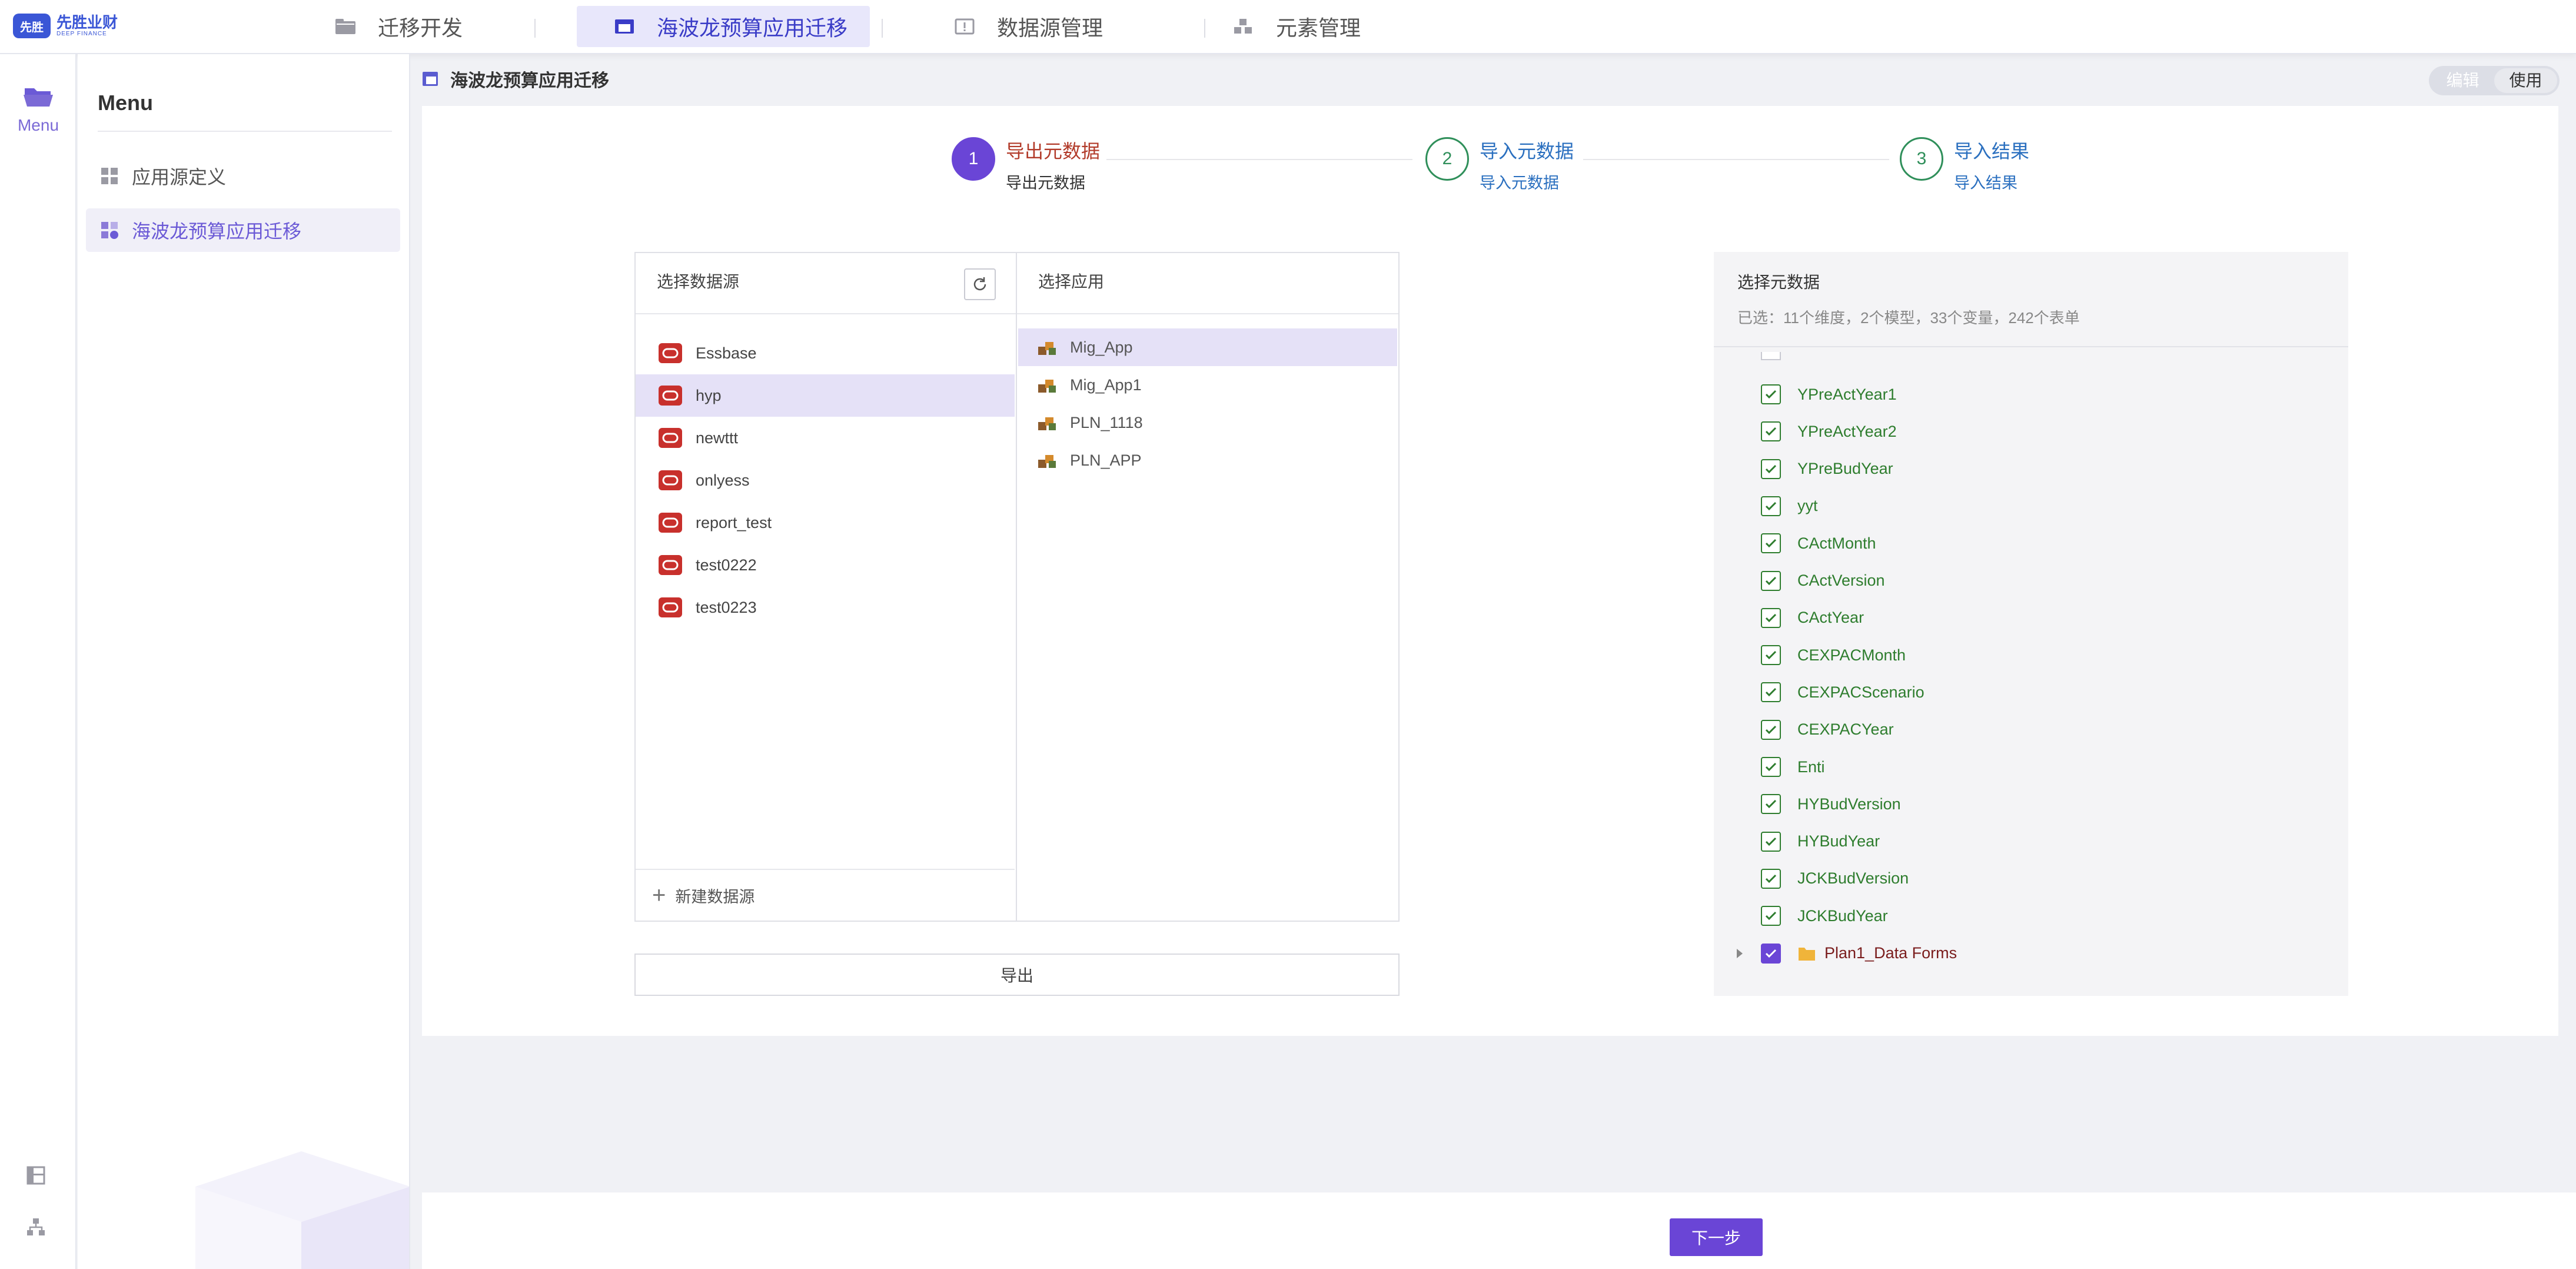  What do you see at coordinates (243, 176) in the screenshot?
I see `menu-item-app-source: 应用源定义` at bounding box center [243, 176].